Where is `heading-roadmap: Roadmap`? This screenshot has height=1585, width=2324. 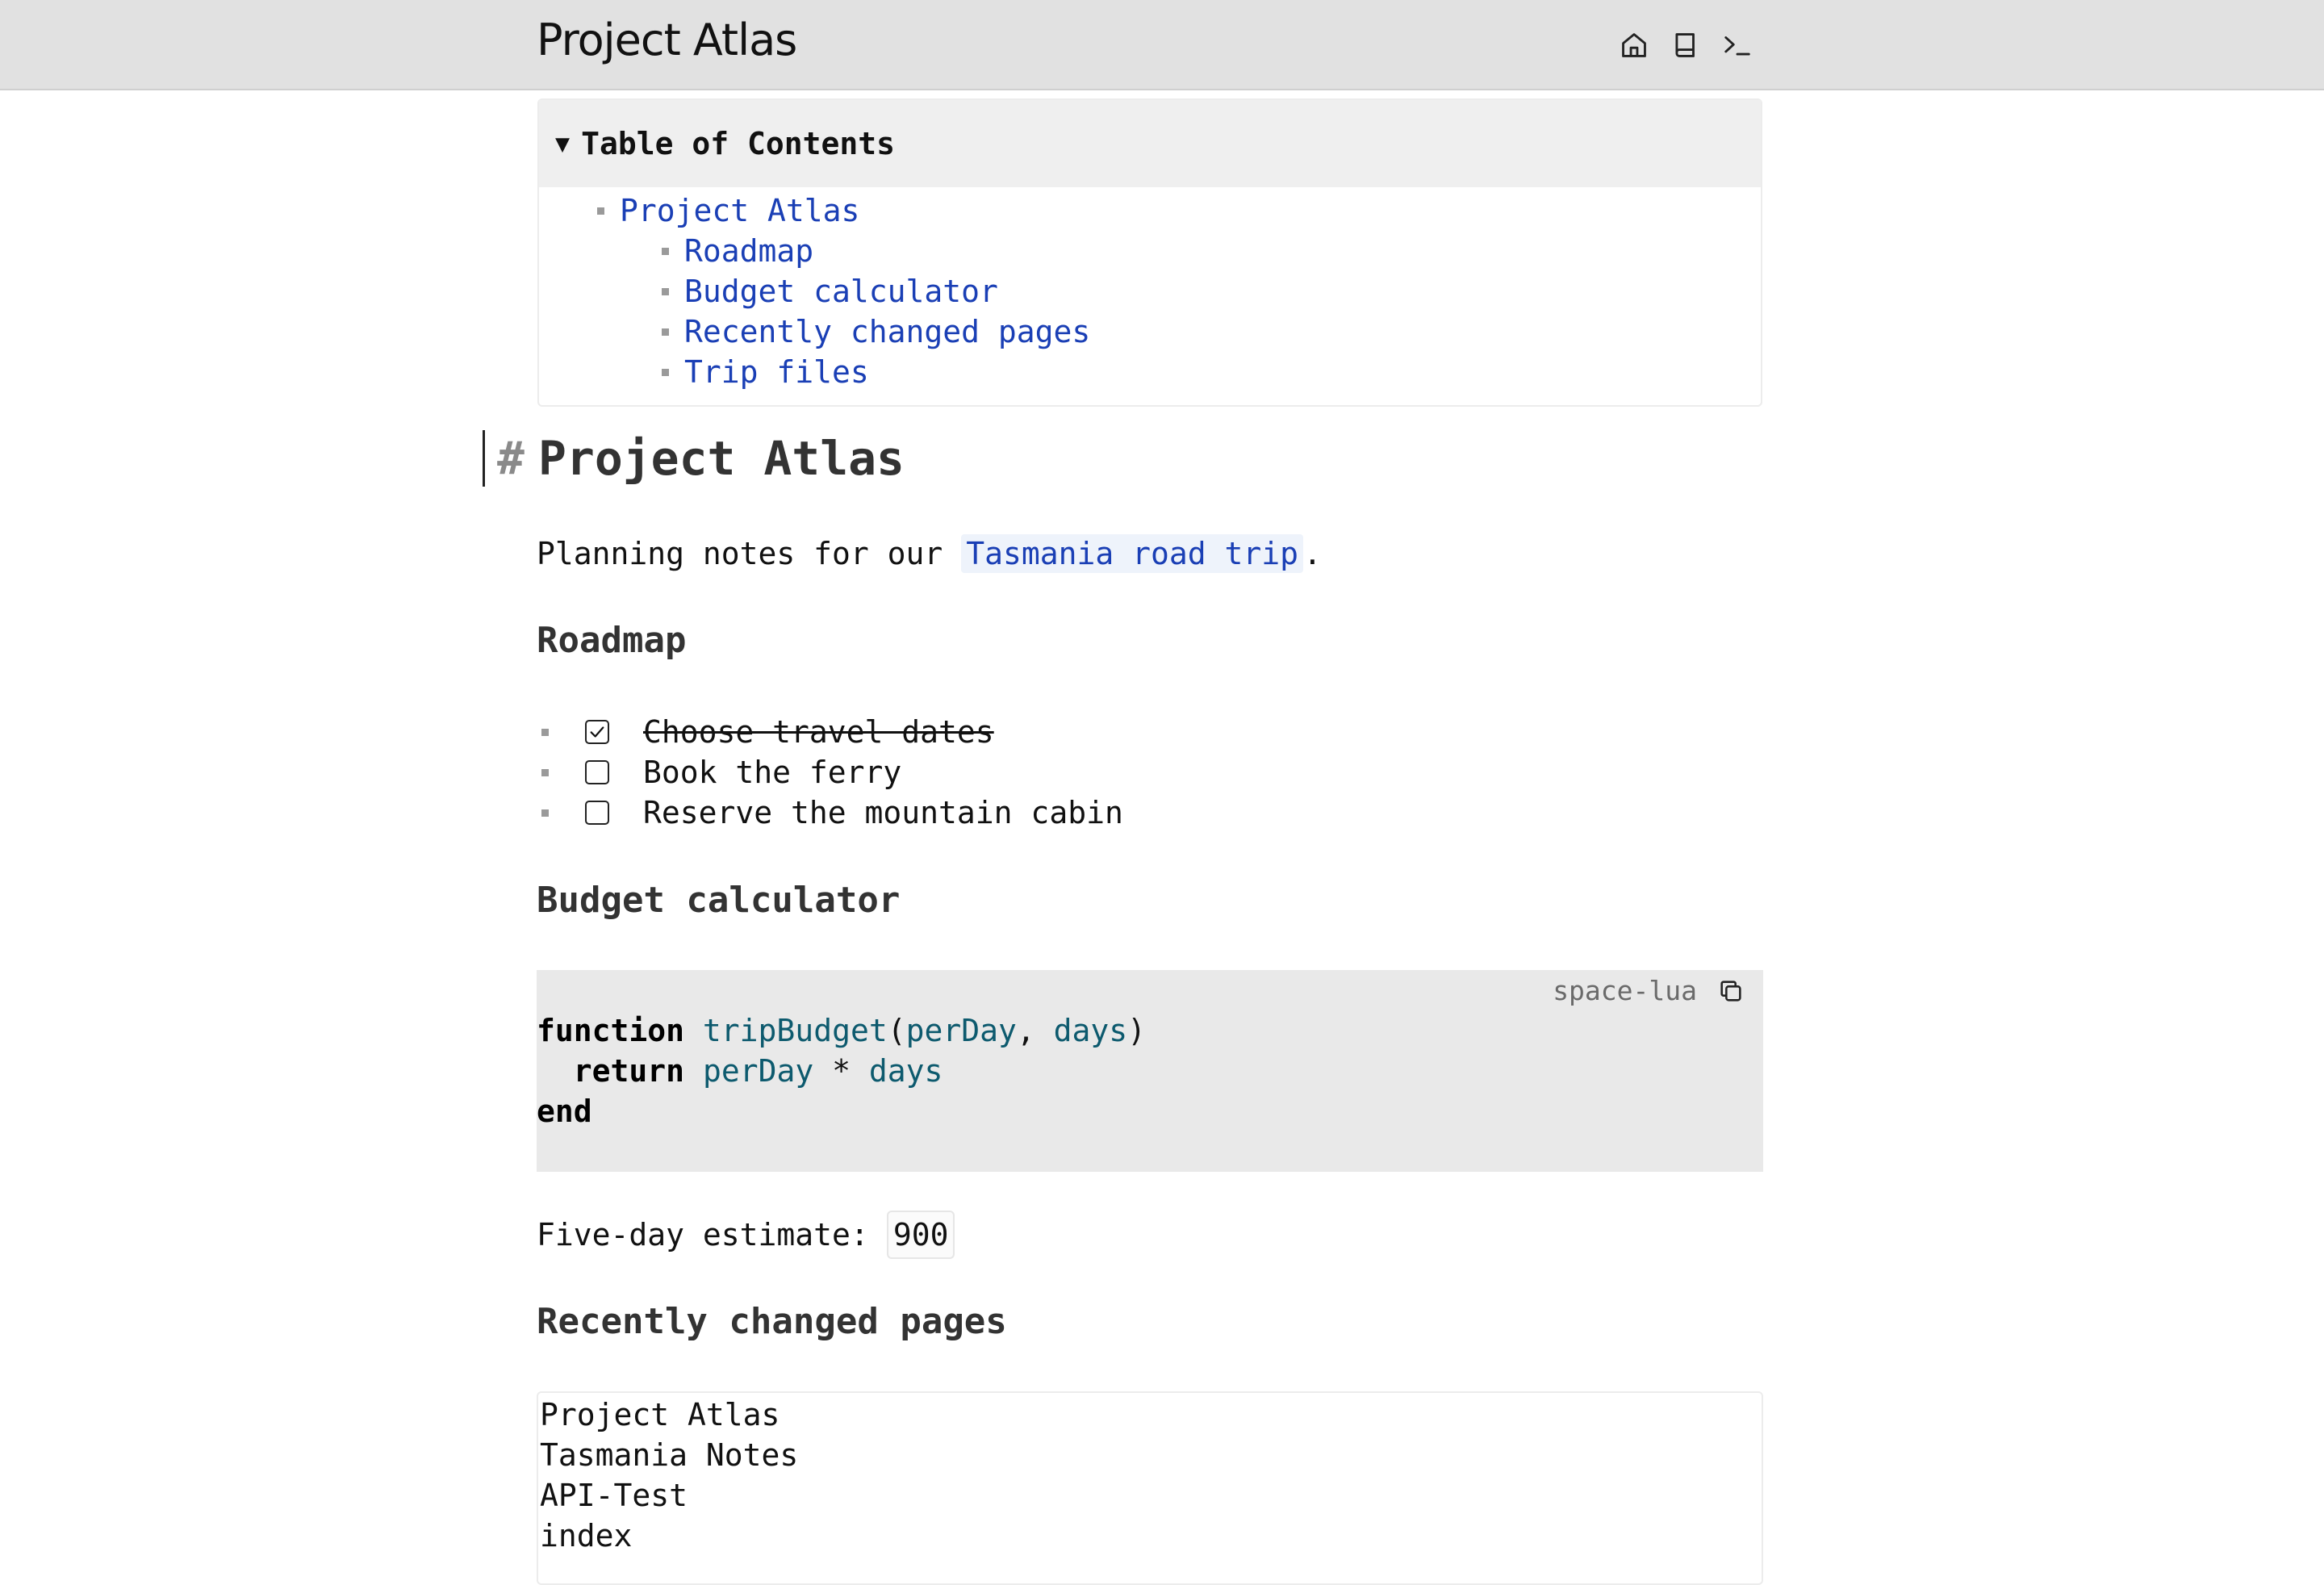
heading-roadmap: Roadmap is located at coordinates (611, 640).